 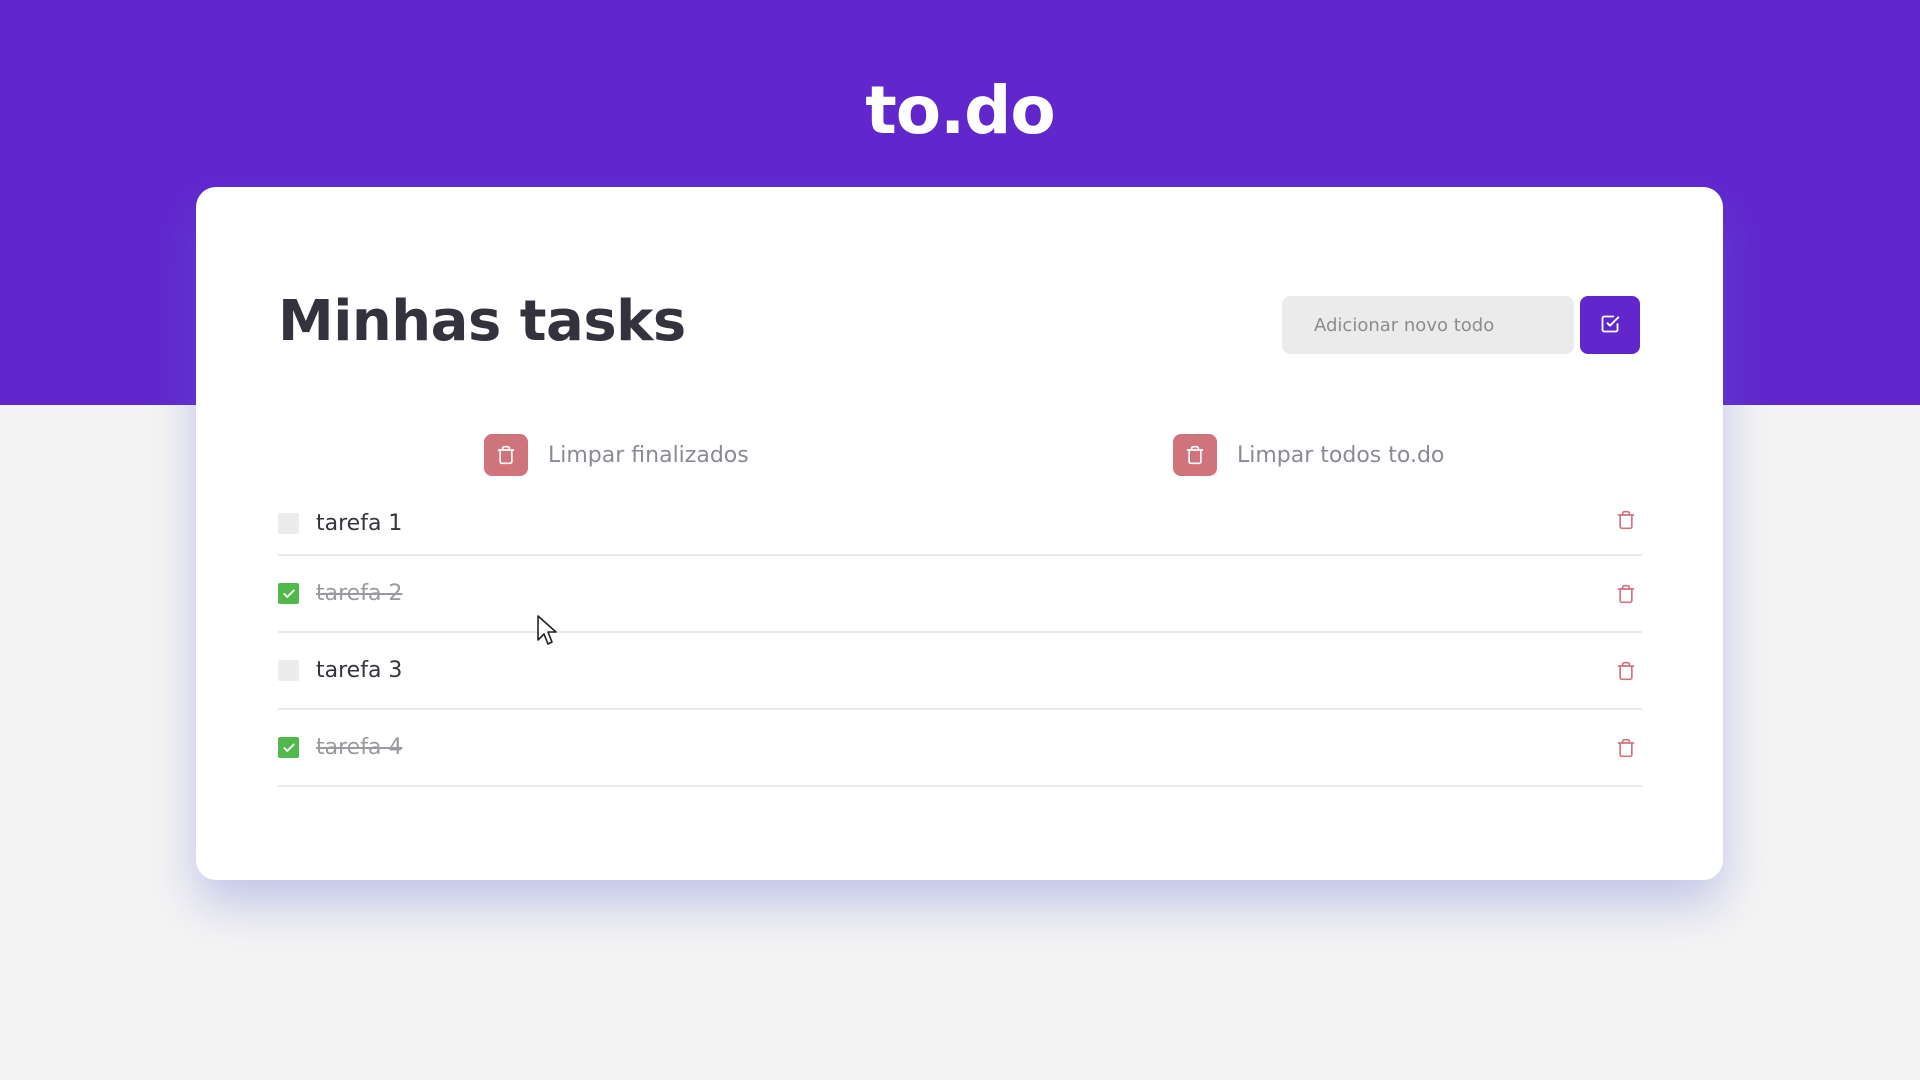 I want to click on task-title: tarefa 2, so click(x=359, y=593).